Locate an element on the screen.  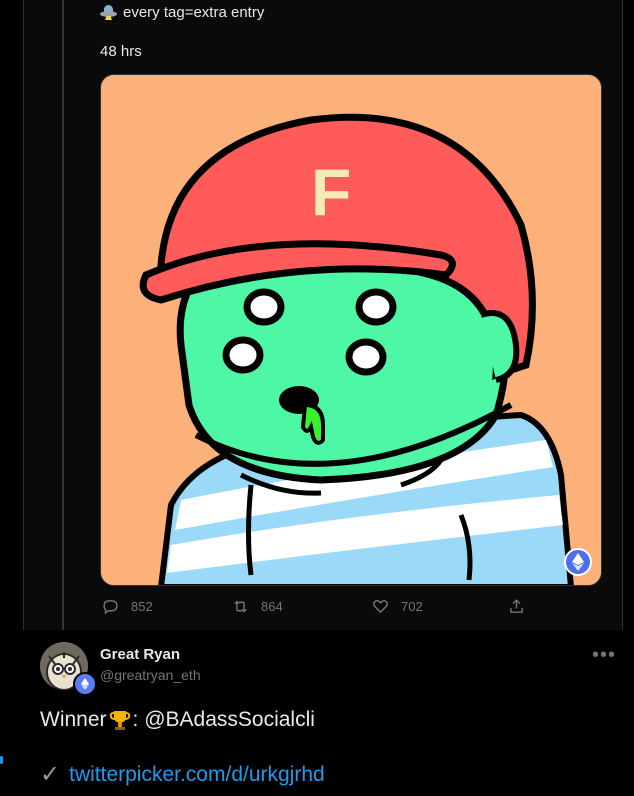
like-count: 702 is located at coordinates (412, 606).